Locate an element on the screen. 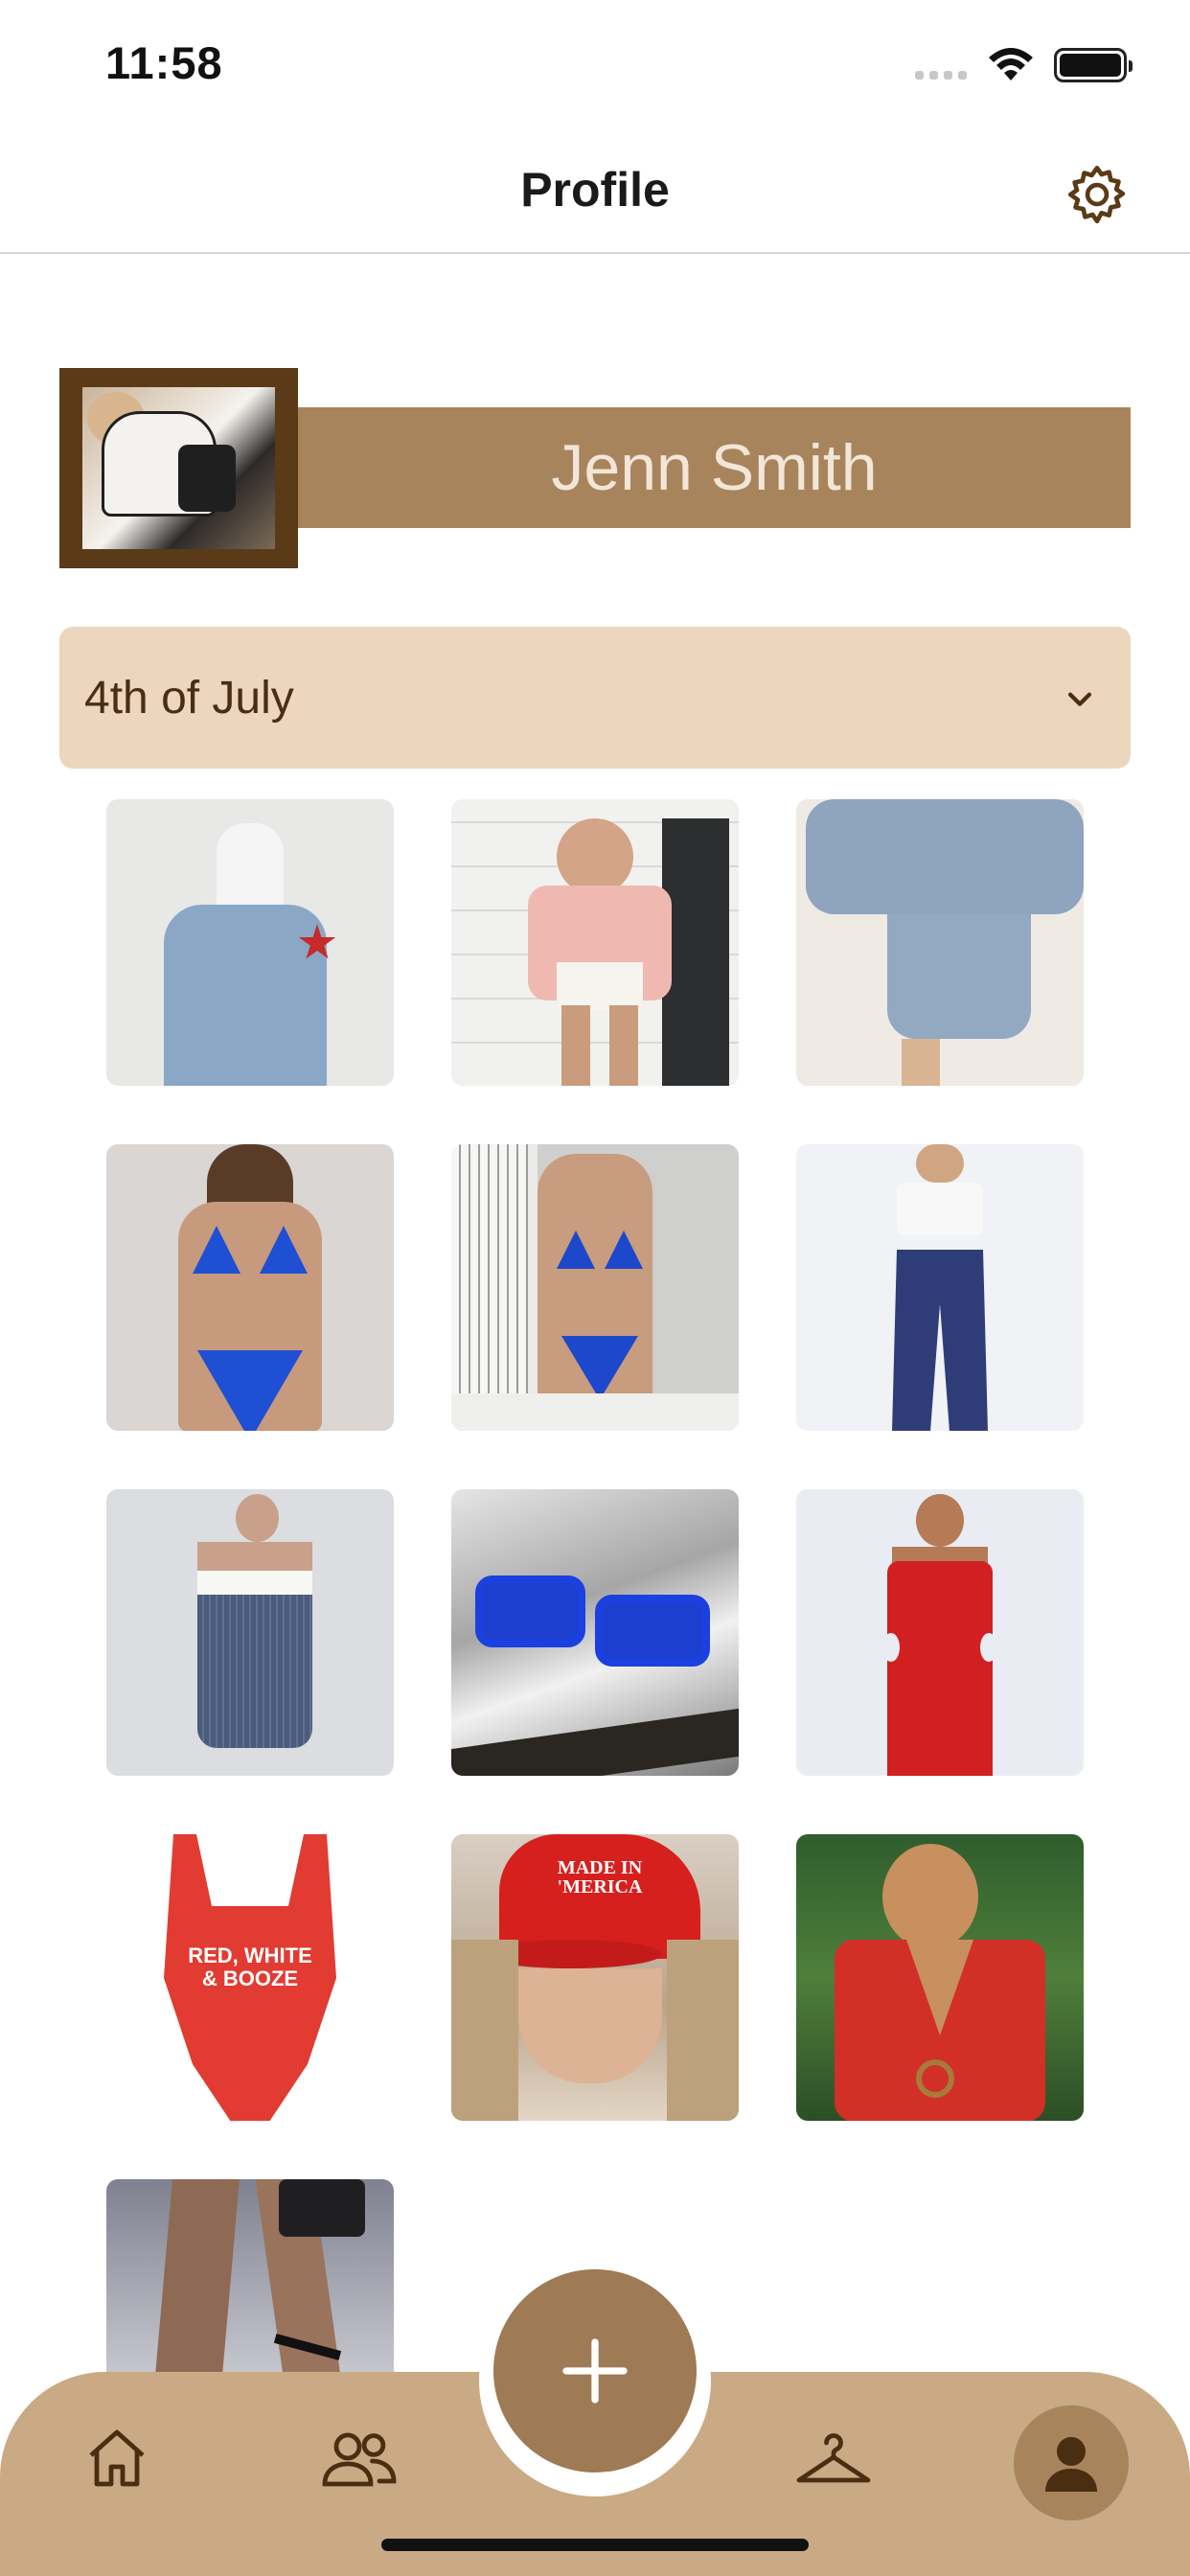 The width and height of the screenshot is (1190, 2576). add-button is located at coordinates (595, 2370).